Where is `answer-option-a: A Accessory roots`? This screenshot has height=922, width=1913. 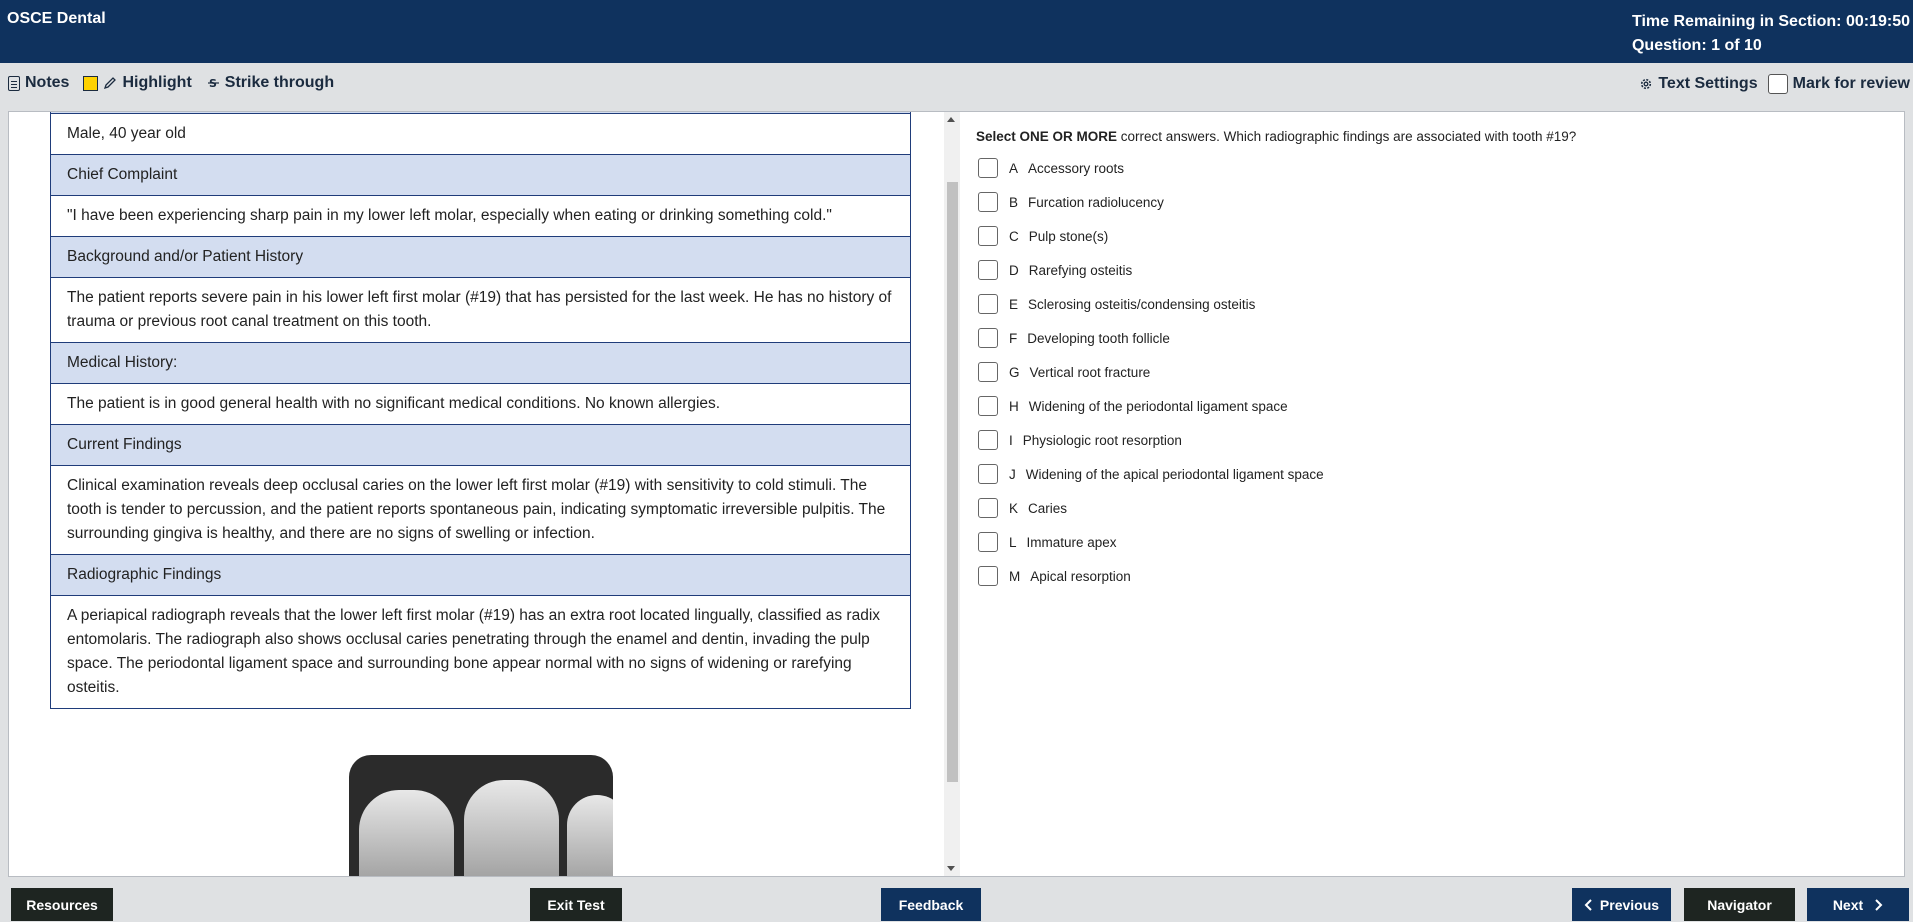
answer-option-a: A Accessory roots is located at coordinates (1150, 168).